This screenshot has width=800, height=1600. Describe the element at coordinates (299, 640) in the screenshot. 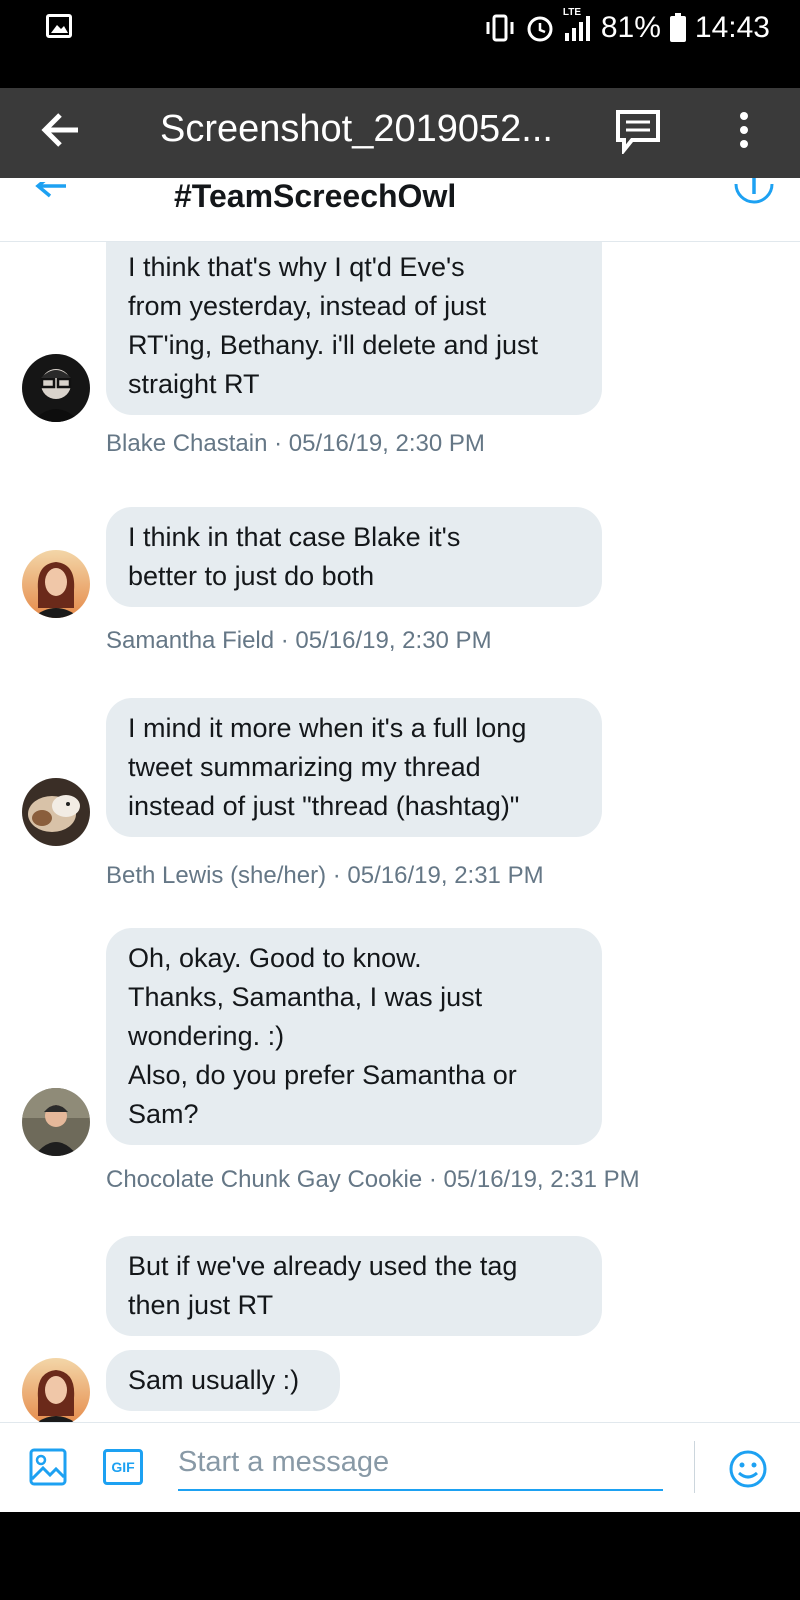

I see `message-meta: Samantha Field · 05/16/19, 2:30 PM` at that location.